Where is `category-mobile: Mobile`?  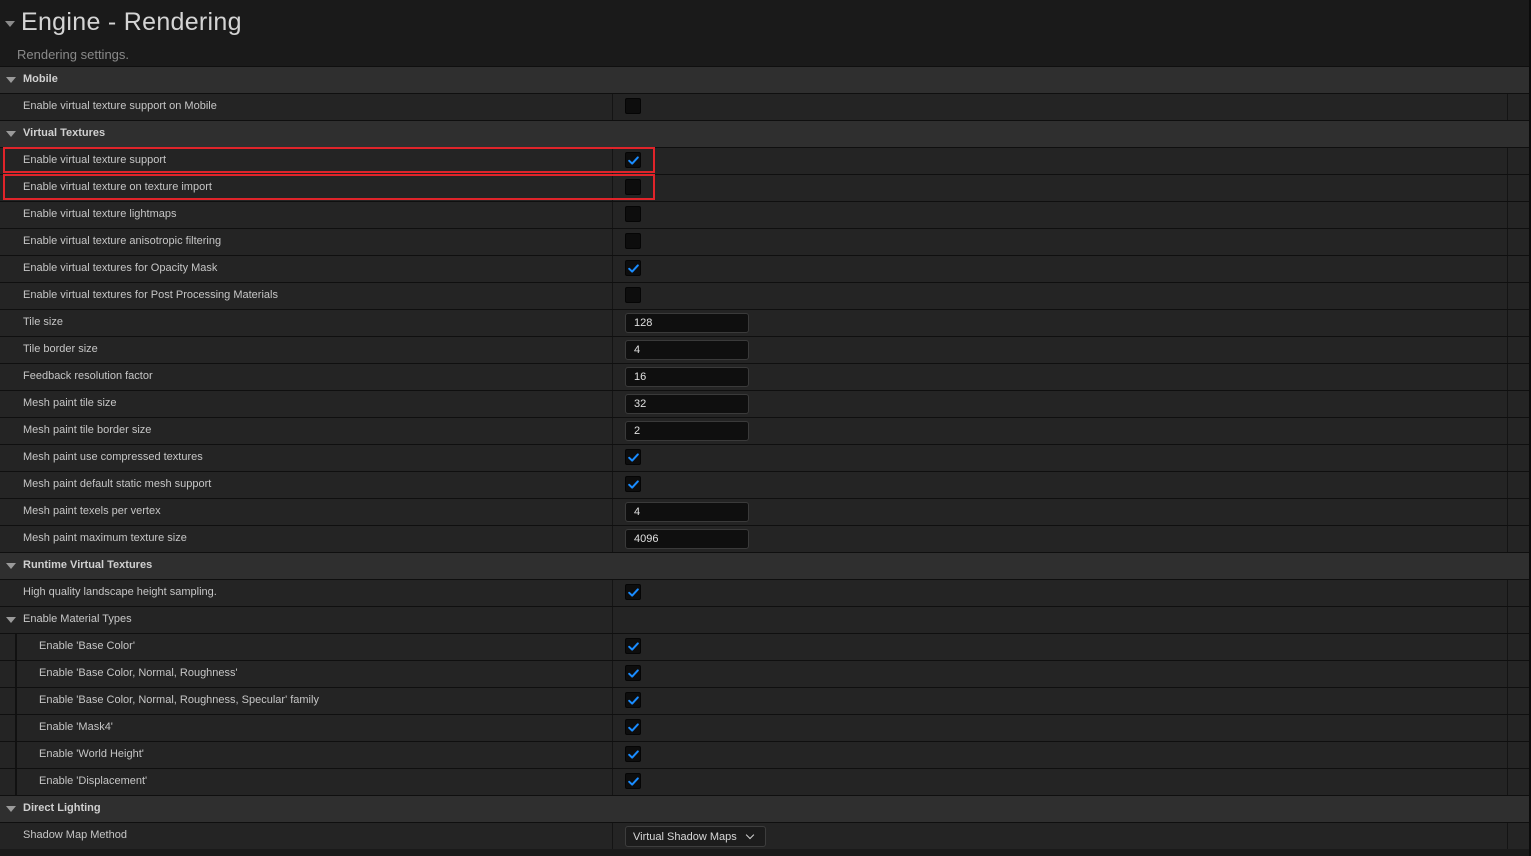 category-mobile: Mobile is located at coordinates (764, 79).